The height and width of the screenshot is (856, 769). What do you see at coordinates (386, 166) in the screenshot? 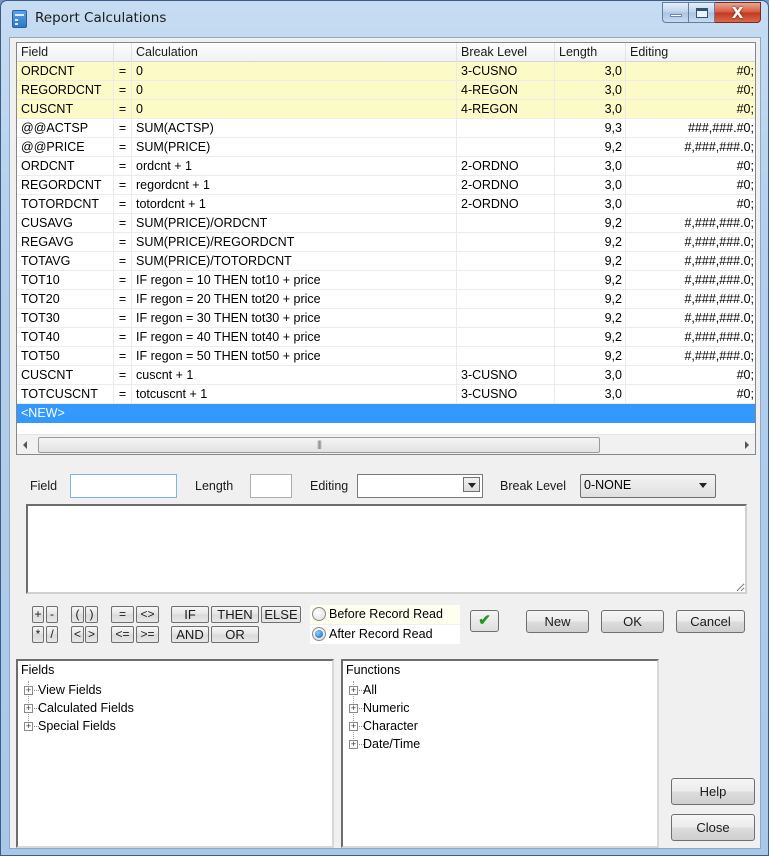
I see `table-row: ORDCNT = ordcnt + 1 2-ORDNO 3,0 #0;` at bounding box center [386, 166].